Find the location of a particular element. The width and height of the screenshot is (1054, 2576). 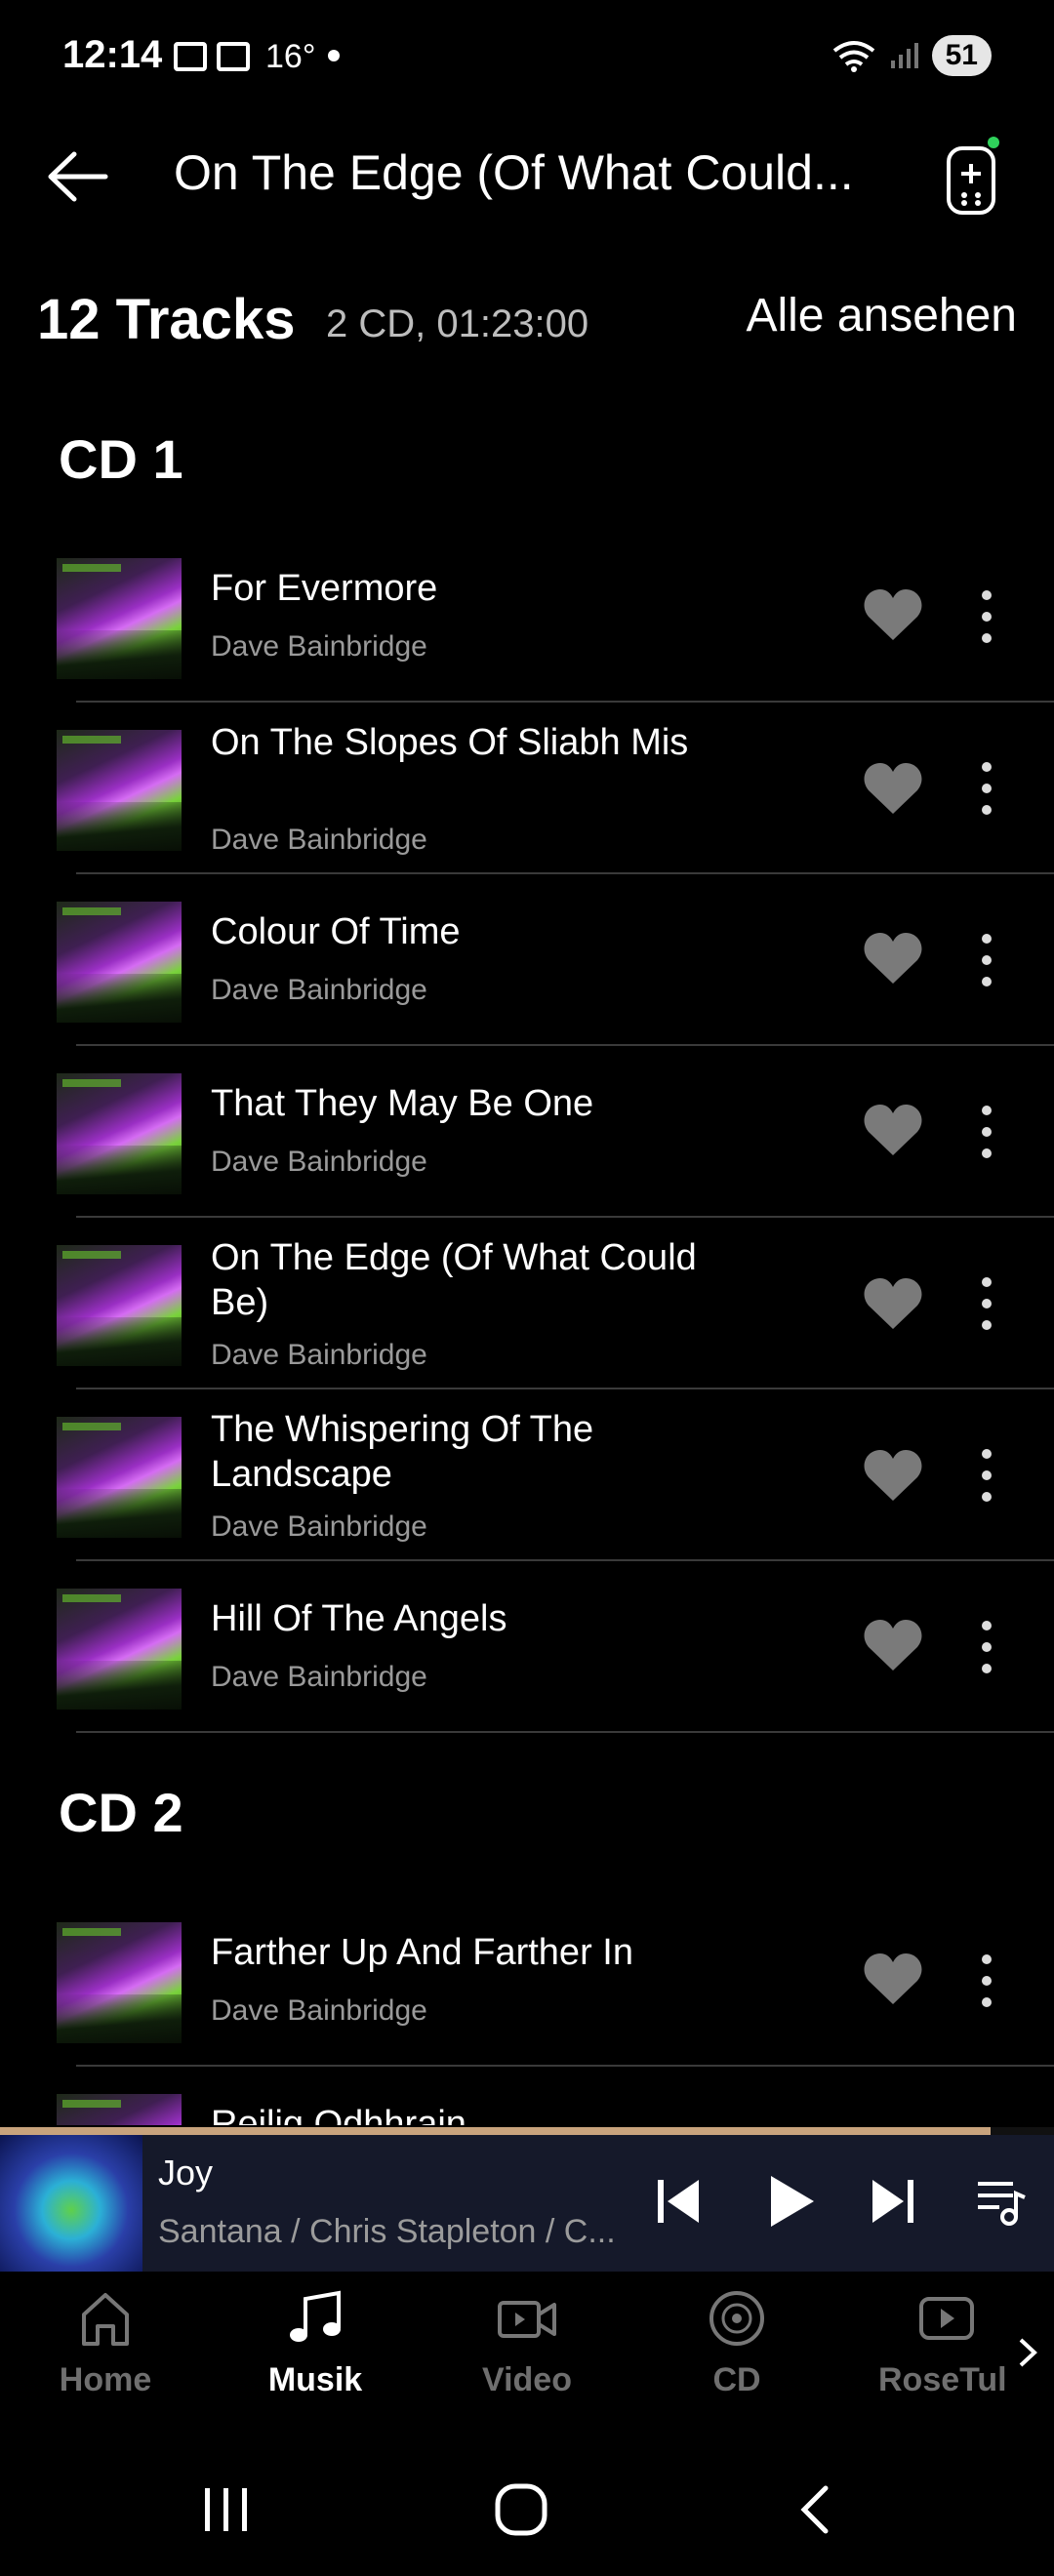

nav-rosetube-label: RoseTul is located at coordinates (942, 2379).